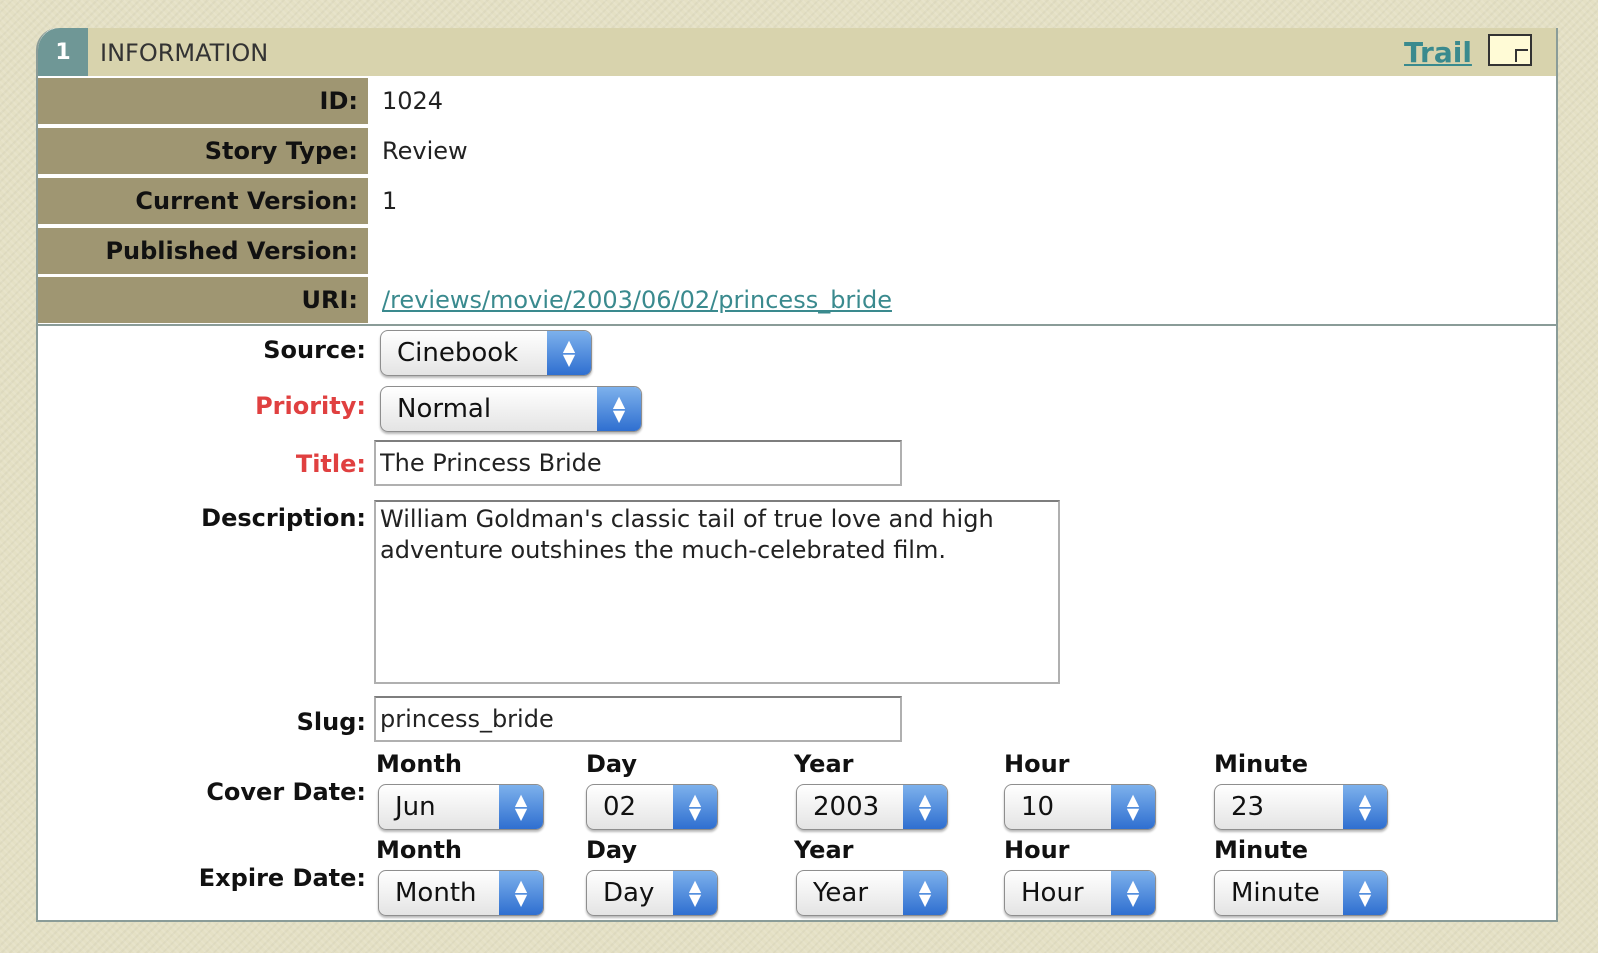  Describe the element at coordinates (1261, 850) in the screenshot. I see `expire-minute-sublabel: Minute` at that location.